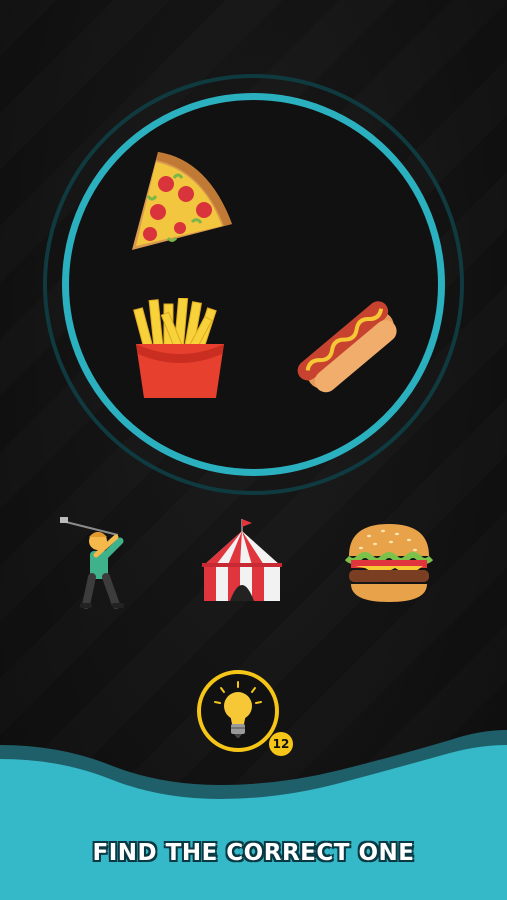 The image size is (507, 900). Describe the element at coordinates (182, 201) in the screenshot. I see `pizza-icon` at that location.